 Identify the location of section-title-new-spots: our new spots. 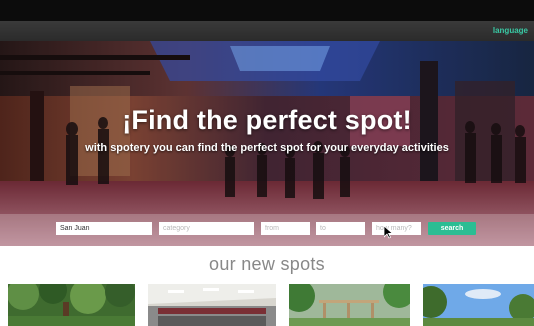
(267, 264).